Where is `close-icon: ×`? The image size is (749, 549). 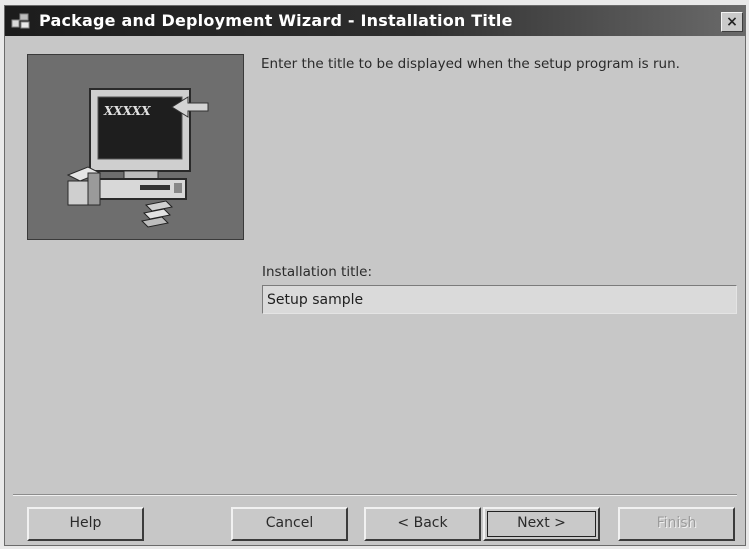 close-icon: × is located at coordinates (732, 22).